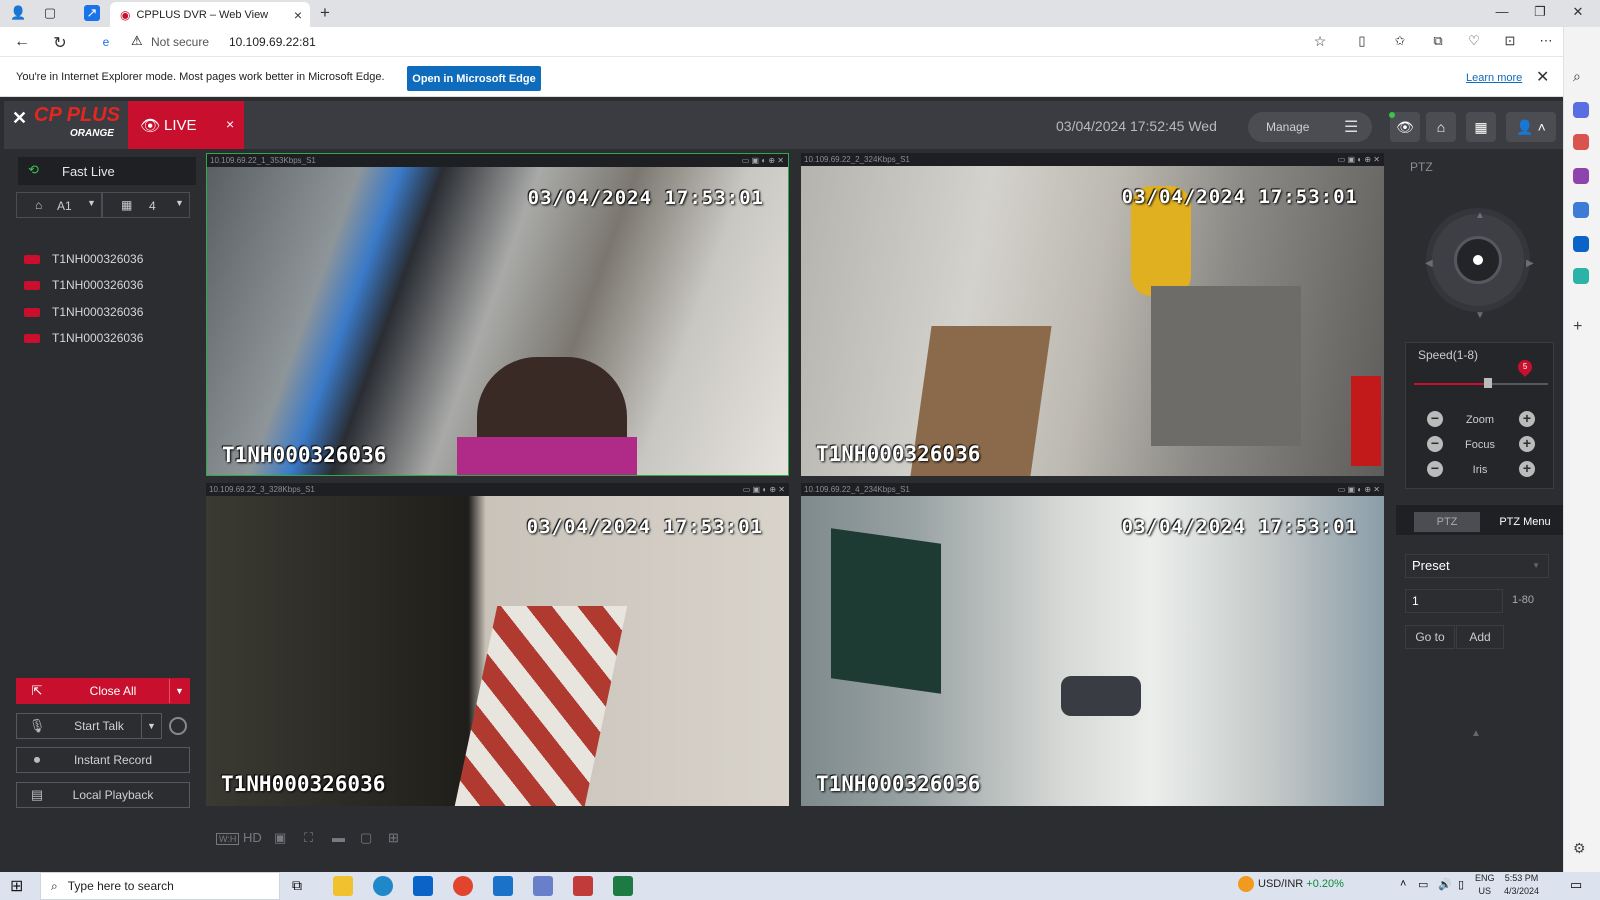 The width and height of the screenshot is (1600, 900). What do you see at coordinates (297, 885) in the screenshot?
I see `task-view-icon: ⧉` at bounding box center [297, 885].